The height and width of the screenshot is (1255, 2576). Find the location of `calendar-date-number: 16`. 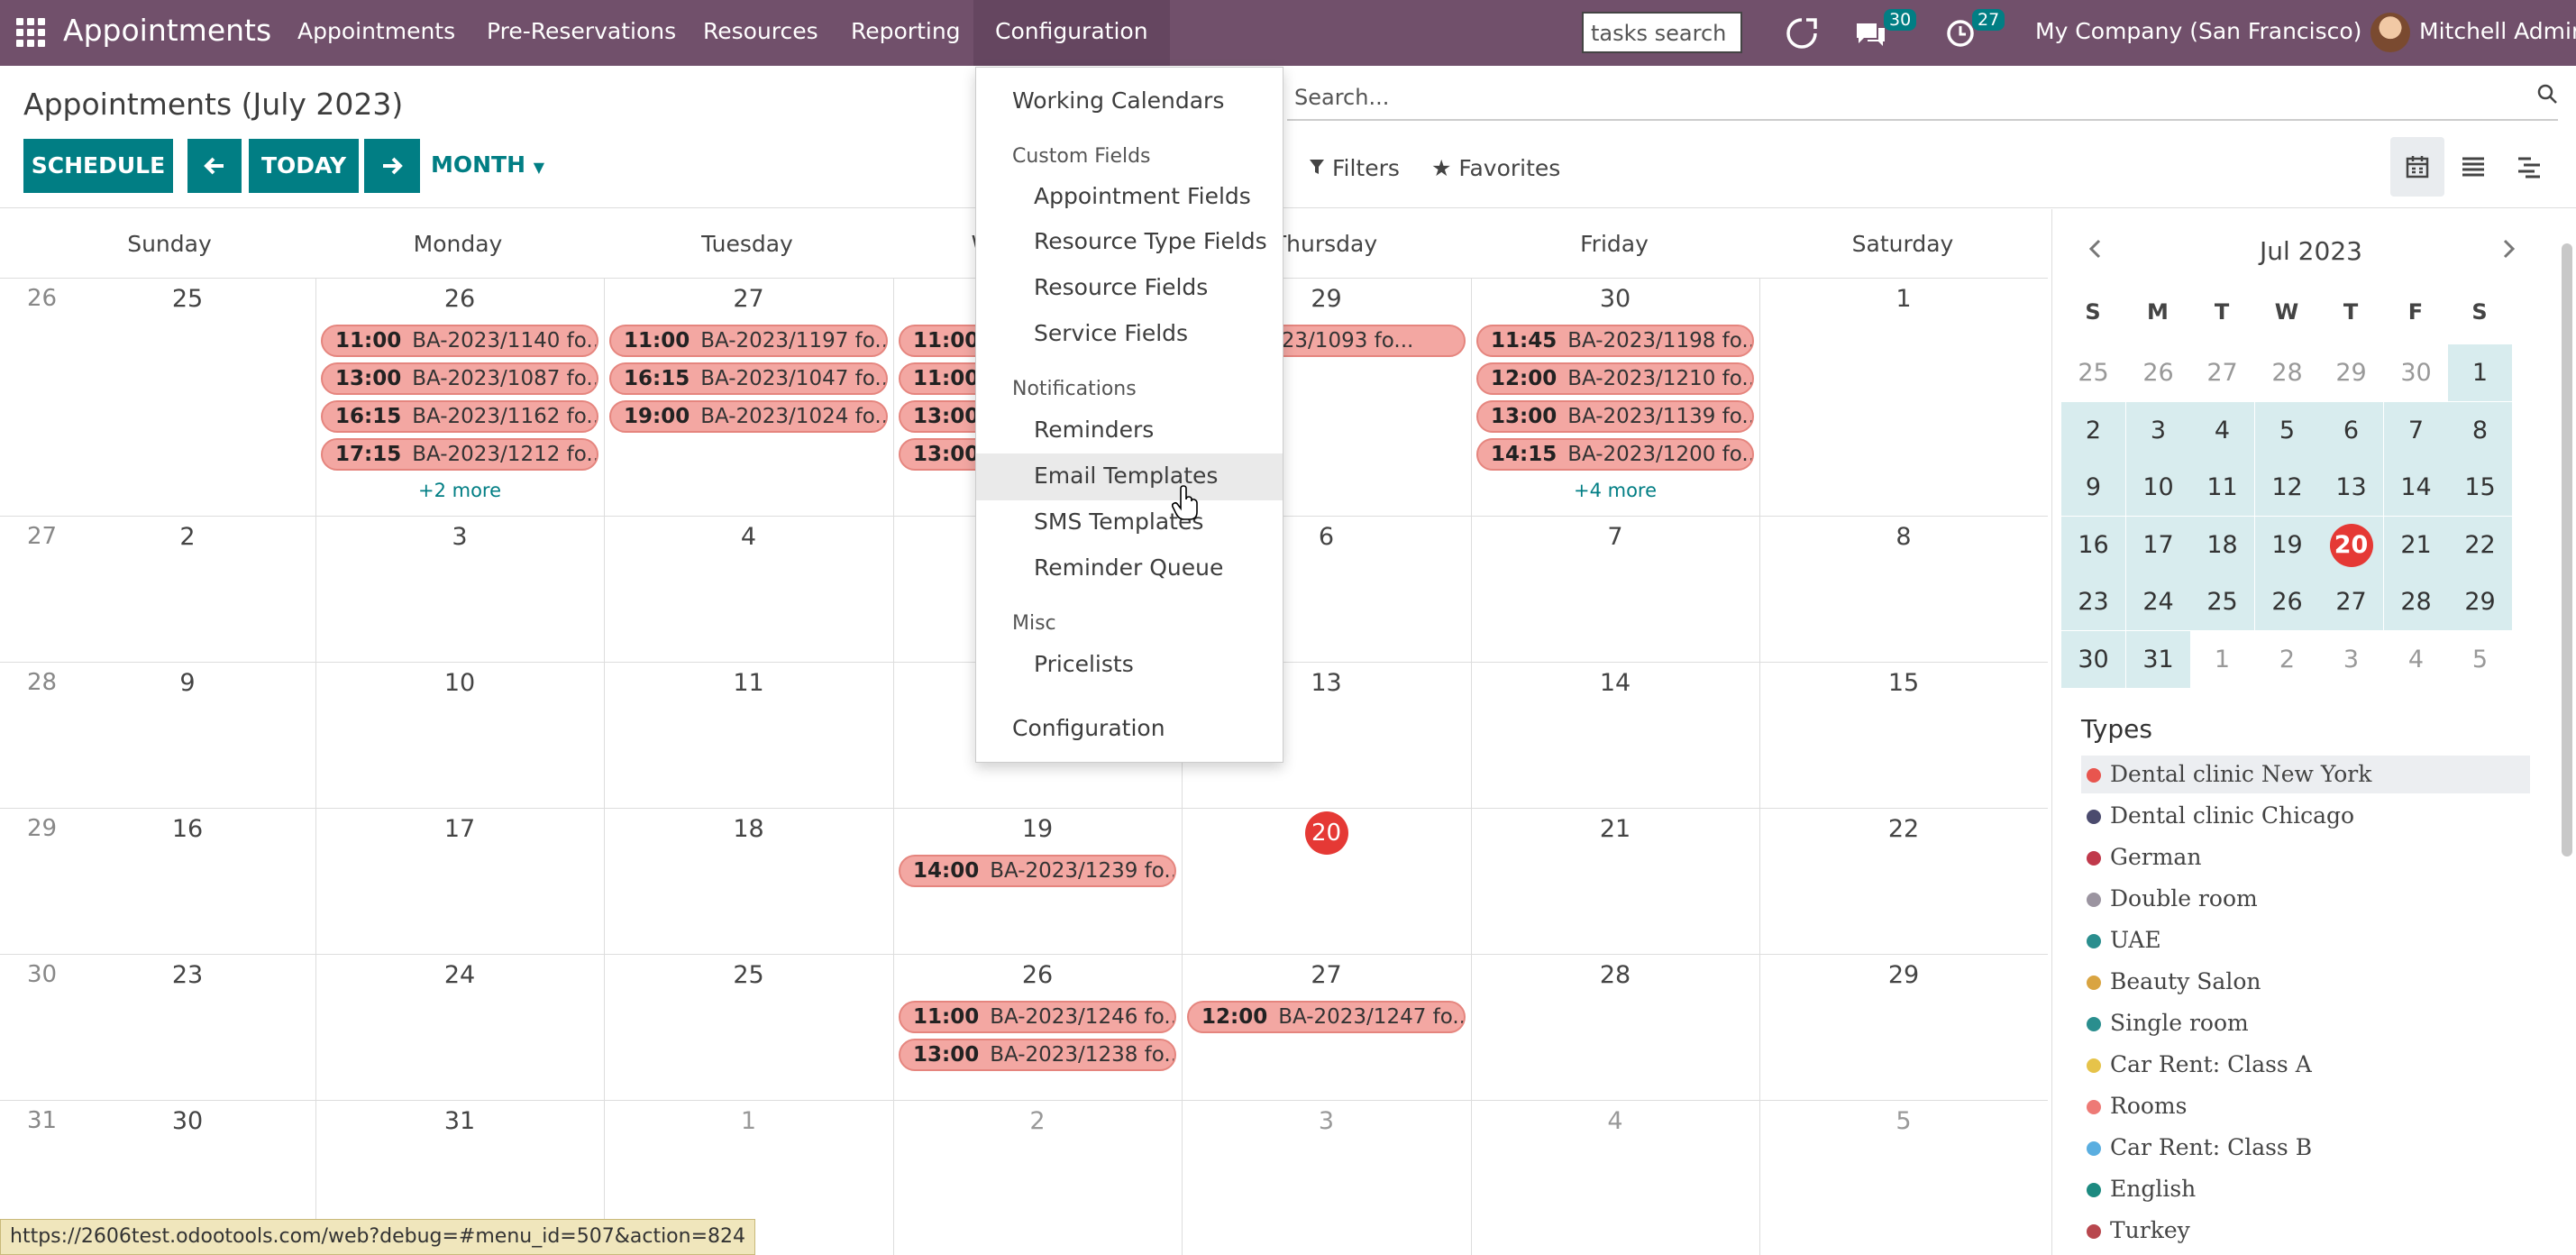

calendar-date-number: 16 is located at coordinates (187, 829).